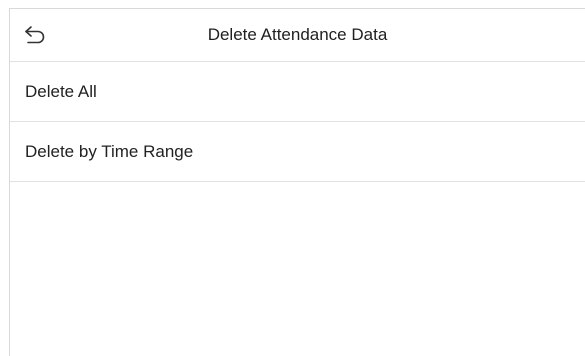  I want to click on back-button, so click(36, 35).